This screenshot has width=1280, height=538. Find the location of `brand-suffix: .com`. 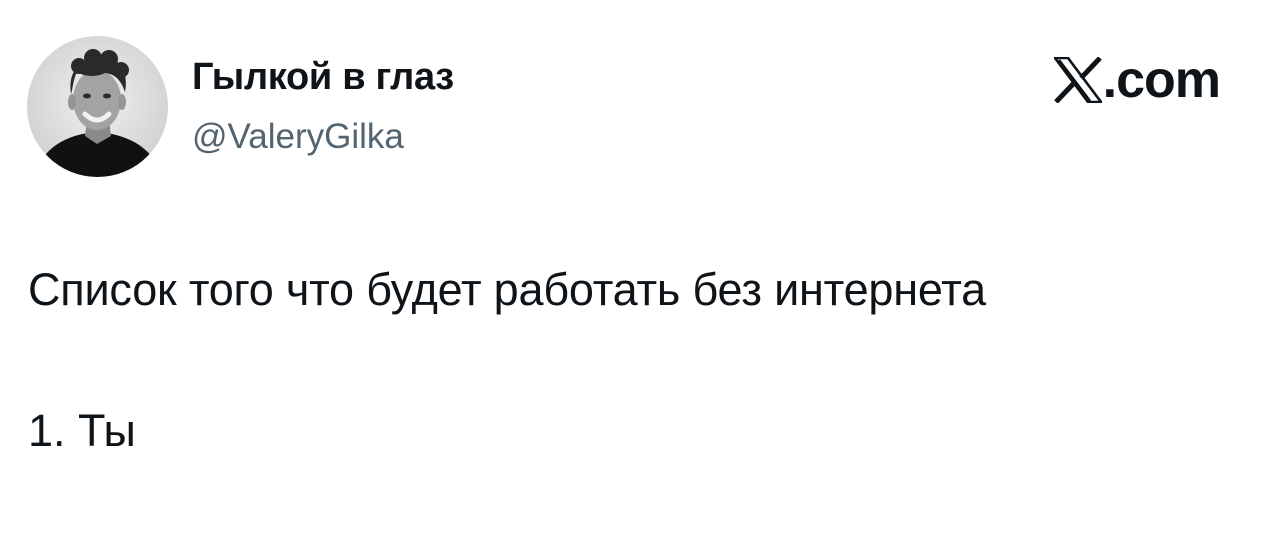

brand-suffix: .com is located at coordinates (1161, 80).